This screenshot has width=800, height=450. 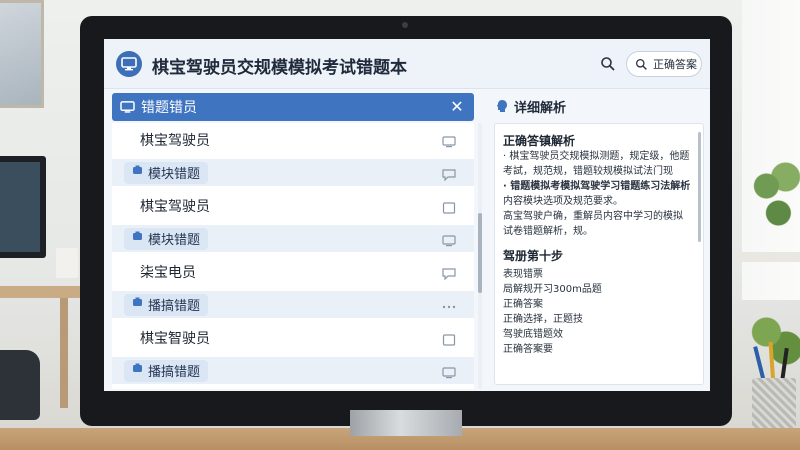 What do you see at coordinates (406, 423) in the screenshot?
I see `monitor-stand` at bounding box center [406, 423].